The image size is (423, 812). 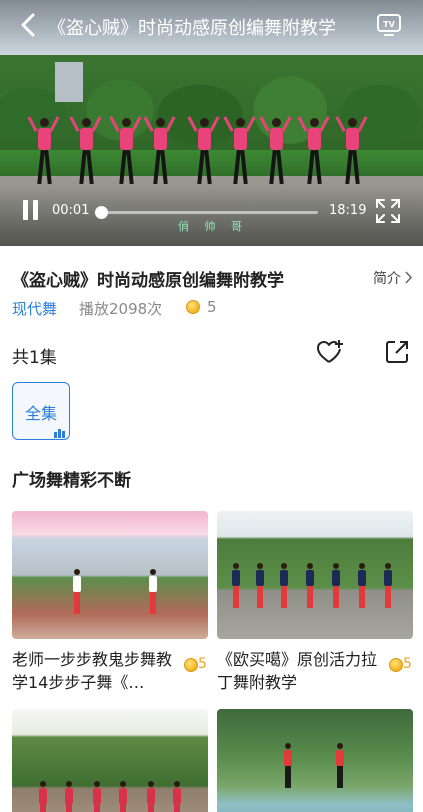 I want to click on play-count: 播放2098次, so click(x=121, y=309).